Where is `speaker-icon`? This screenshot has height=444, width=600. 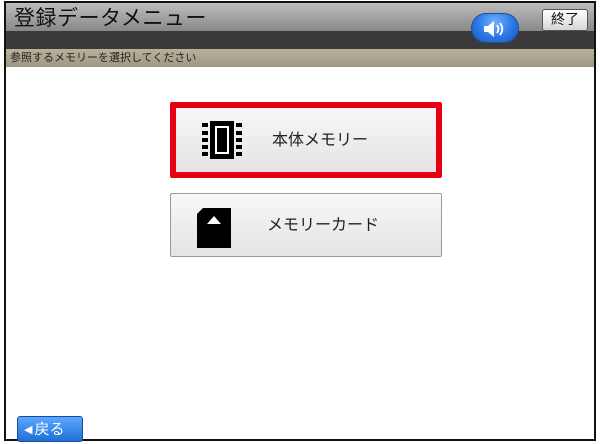
speaker-icon is located at coordinates (494, 29).